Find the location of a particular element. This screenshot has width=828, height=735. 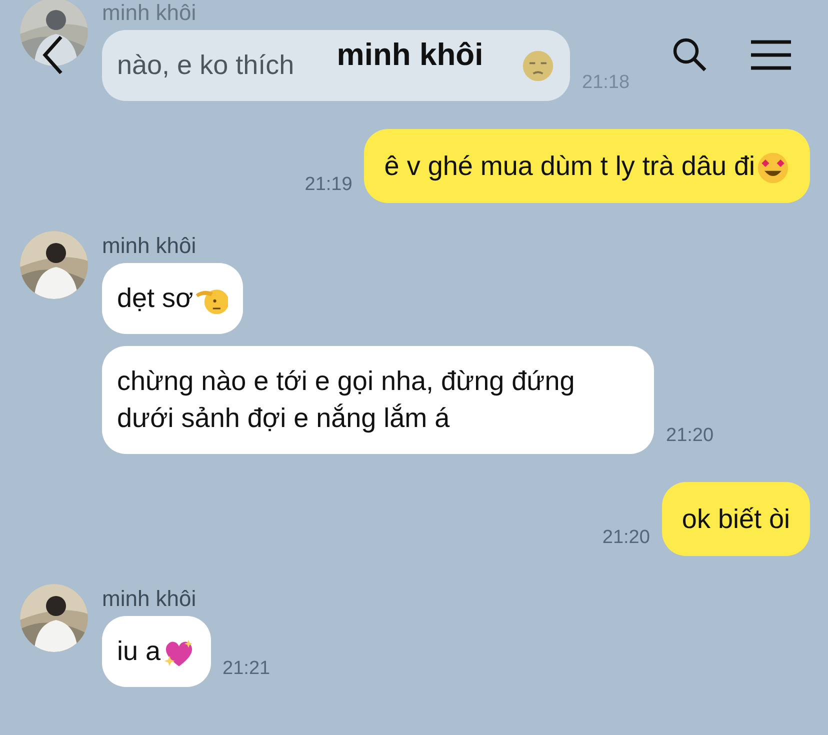

message-time: 21:21 is located at coordinates (246, 668).